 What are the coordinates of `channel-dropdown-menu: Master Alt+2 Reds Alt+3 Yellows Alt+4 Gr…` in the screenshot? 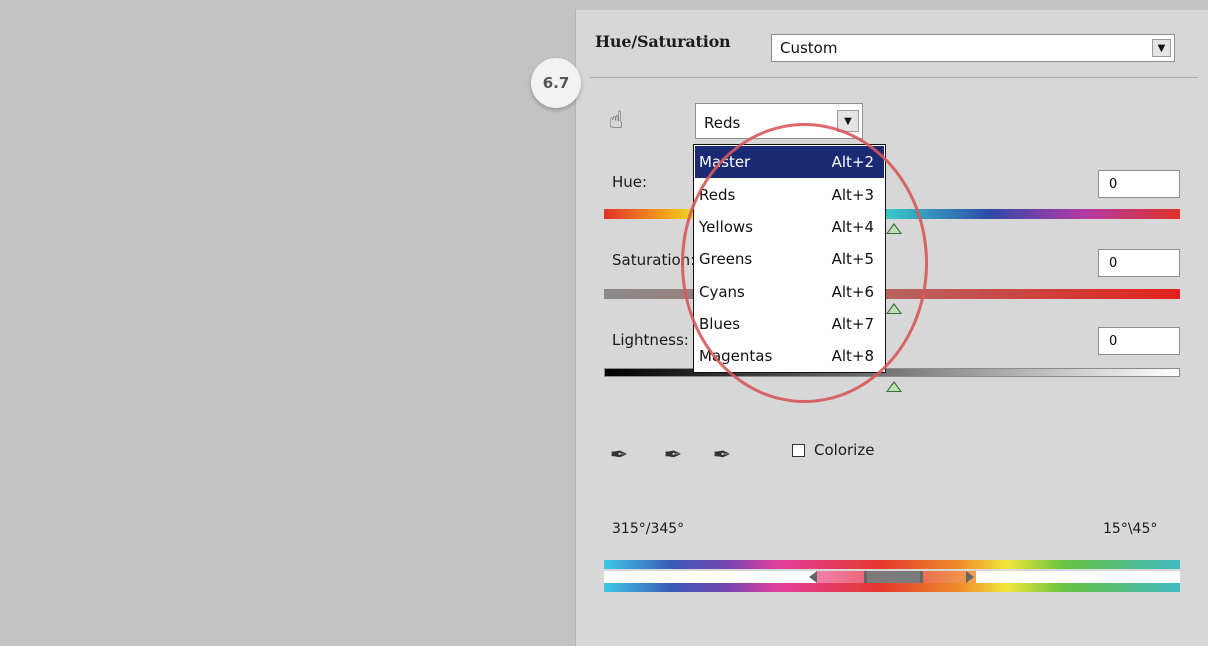 It's located at (789, 258).